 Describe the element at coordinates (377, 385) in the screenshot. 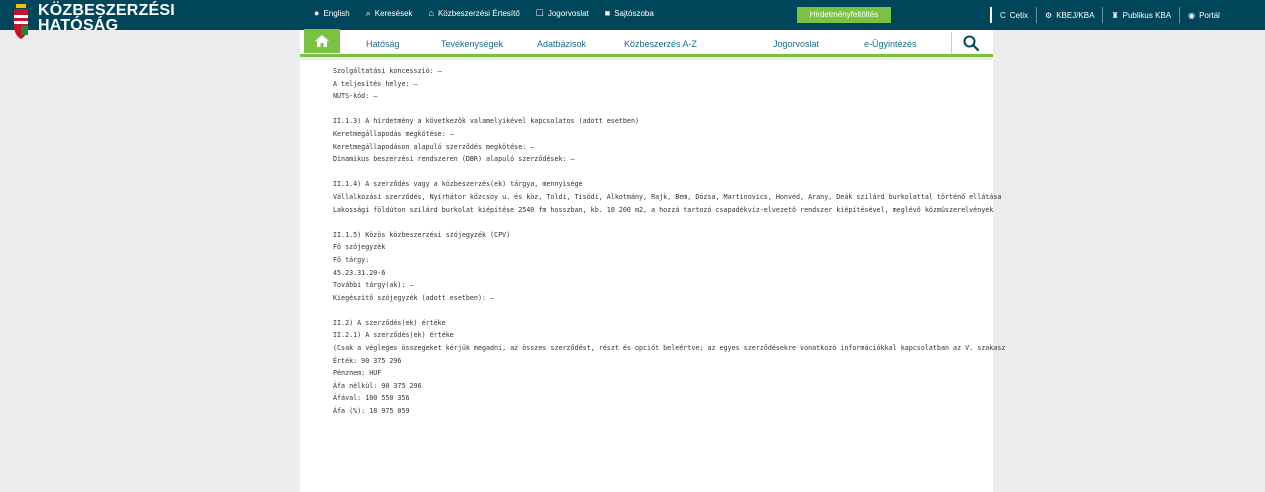

I see `notice-line: Áfa nélkül: 90 375 296` at that location.